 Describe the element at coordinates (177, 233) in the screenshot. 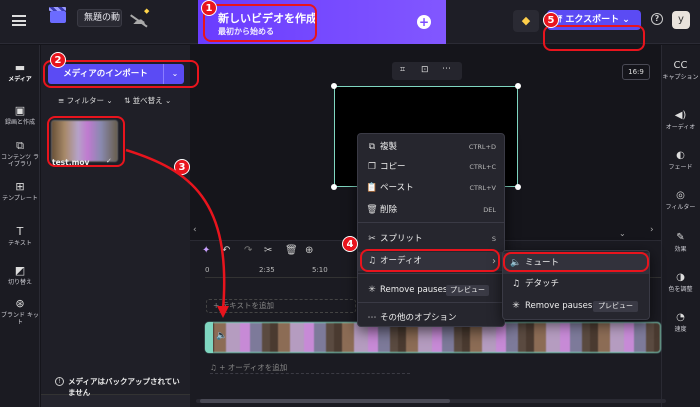

I see `annotation-arrow` at that location.